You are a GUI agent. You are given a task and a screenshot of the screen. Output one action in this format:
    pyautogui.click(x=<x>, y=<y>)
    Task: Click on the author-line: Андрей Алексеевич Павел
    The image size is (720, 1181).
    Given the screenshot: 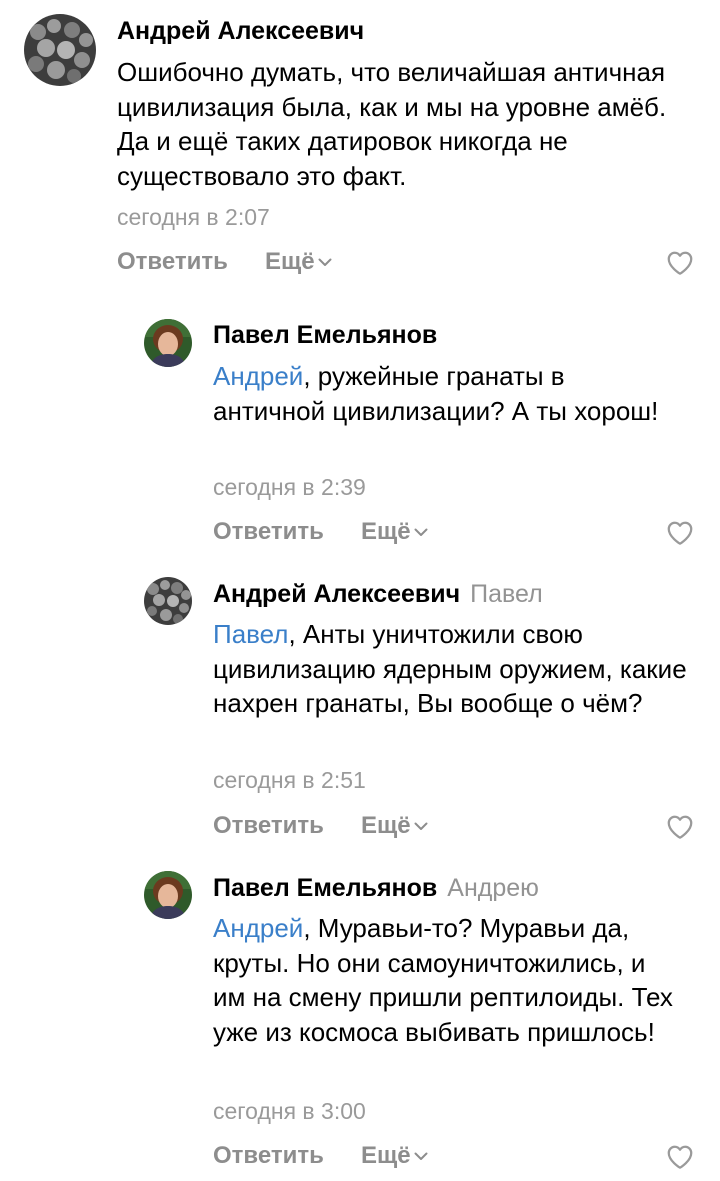 What is the action you would take?
    pyautogui.click(x=378, y=594)
    